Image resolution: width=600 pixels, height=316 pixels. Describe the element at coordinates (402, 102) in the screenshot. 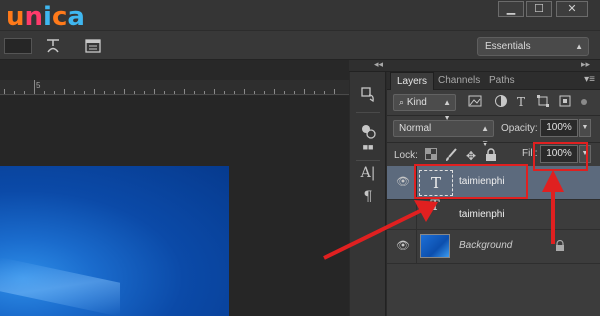

I see `search-icon: ⌕` at that location.